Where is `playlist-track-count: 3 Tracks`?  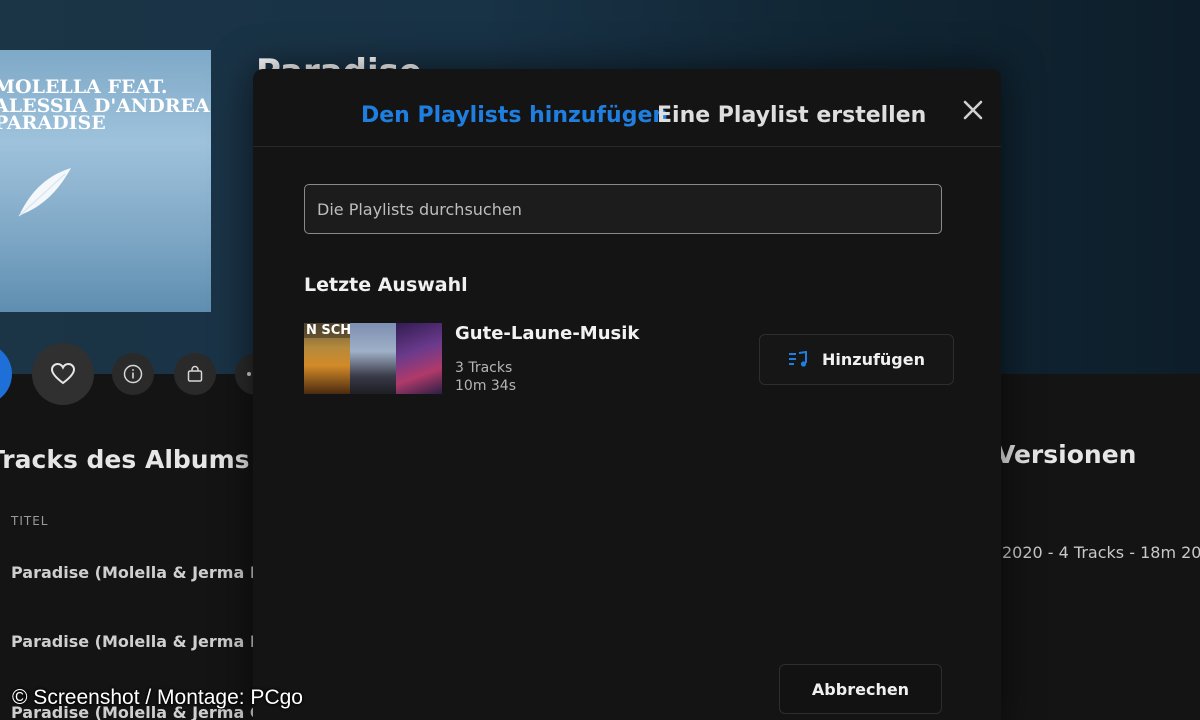 playlist-track-count: 3 Tracks is located at coordinates (484, 368).